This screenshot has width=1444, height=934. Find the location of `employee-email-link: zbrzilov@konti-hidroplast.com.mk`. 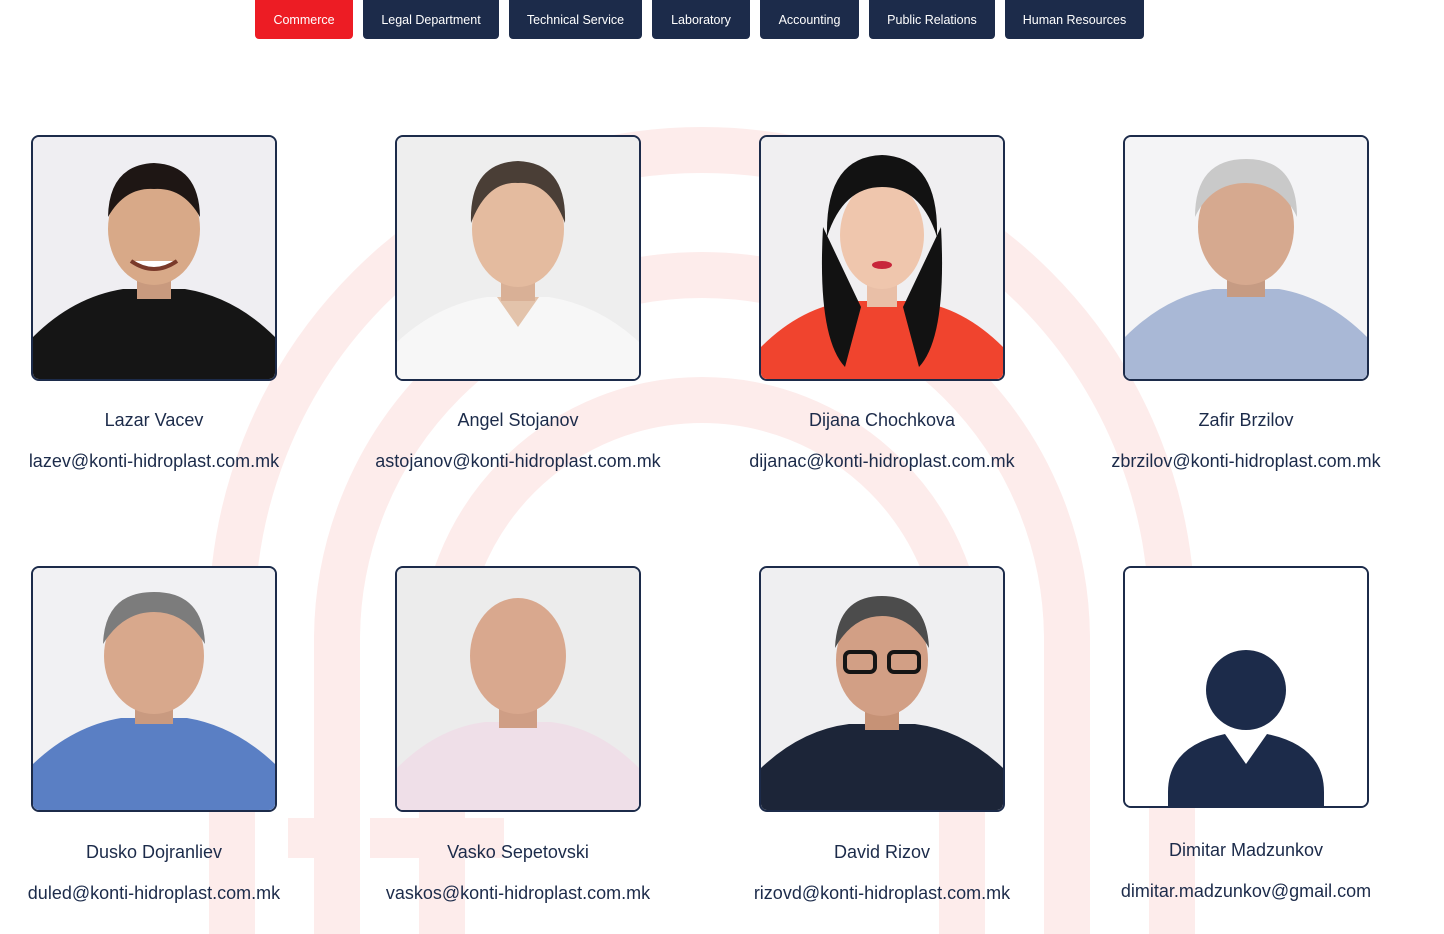

employee-email-link: zbrzilov@konti-hidroplast.com.mk is located at coordinates (1246, 461).